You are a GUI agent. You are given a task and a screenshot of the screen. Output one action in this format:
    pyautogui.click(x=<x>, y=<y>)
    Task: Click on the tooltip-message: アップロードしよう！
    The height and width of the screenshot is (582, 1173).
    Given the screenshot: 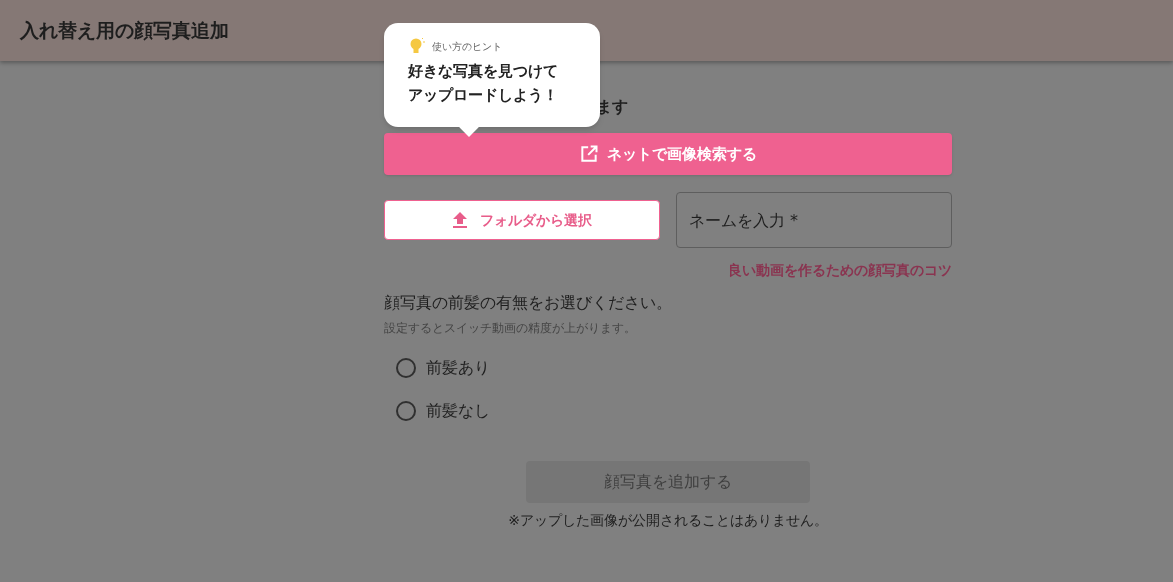 What is the action you would take?
    pyautogui.click(x=483, y=95)
    